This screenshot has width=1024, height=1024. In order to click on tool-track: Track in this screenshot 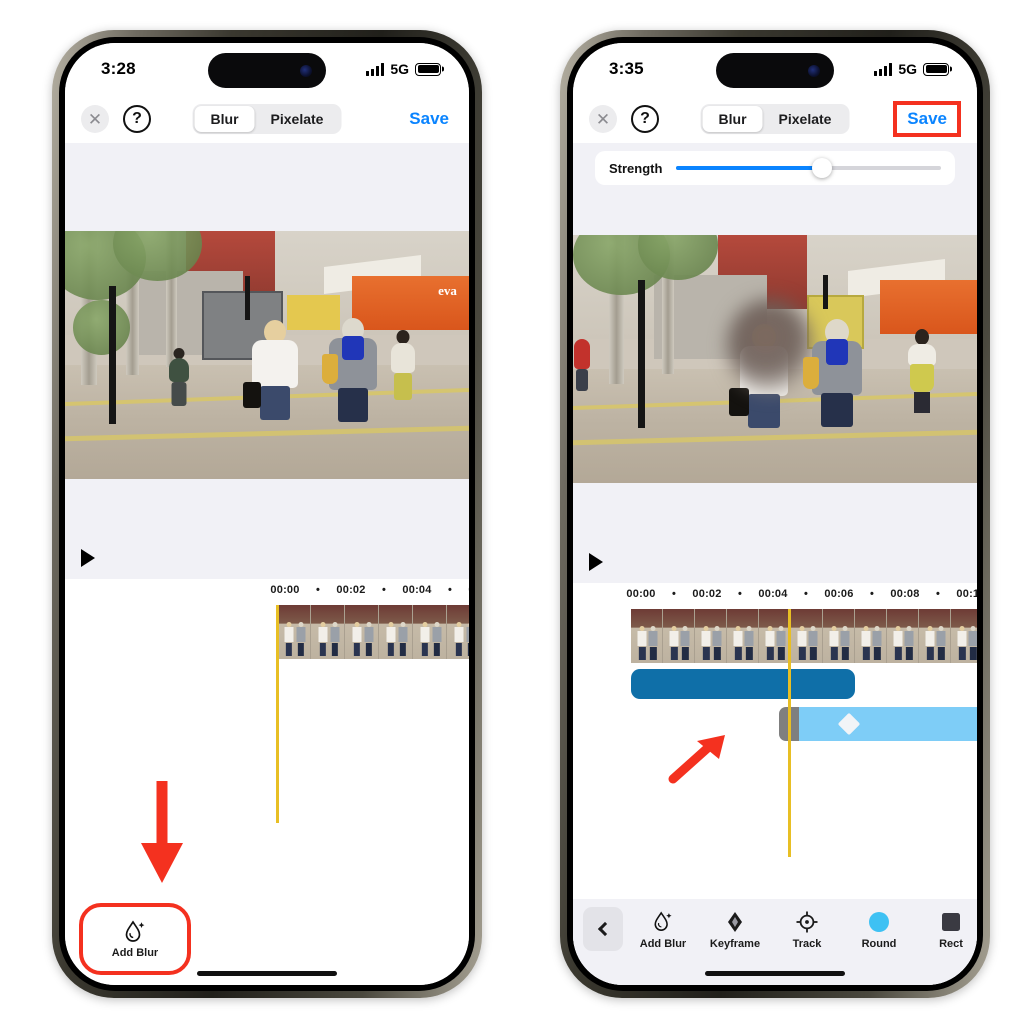, I will do `click(807, 928)`.